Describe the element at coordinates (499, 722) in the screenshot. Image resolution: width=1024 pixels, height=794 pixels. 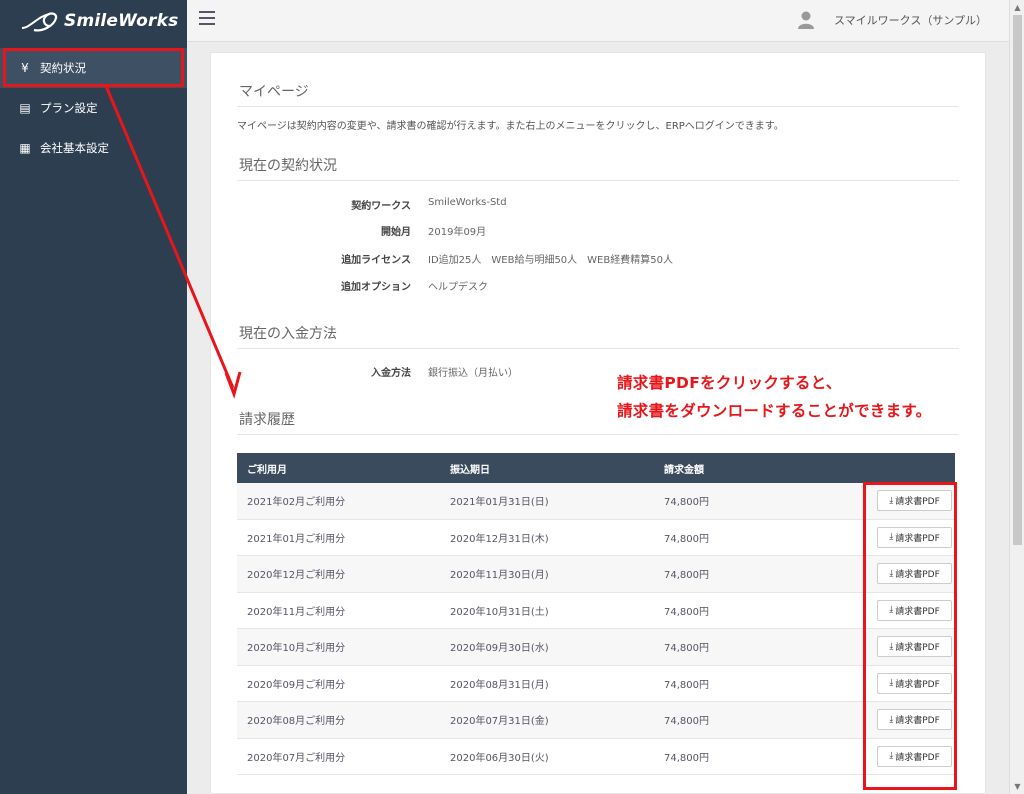
I see `cell-due: 2020年07月31日(金)` at that location.